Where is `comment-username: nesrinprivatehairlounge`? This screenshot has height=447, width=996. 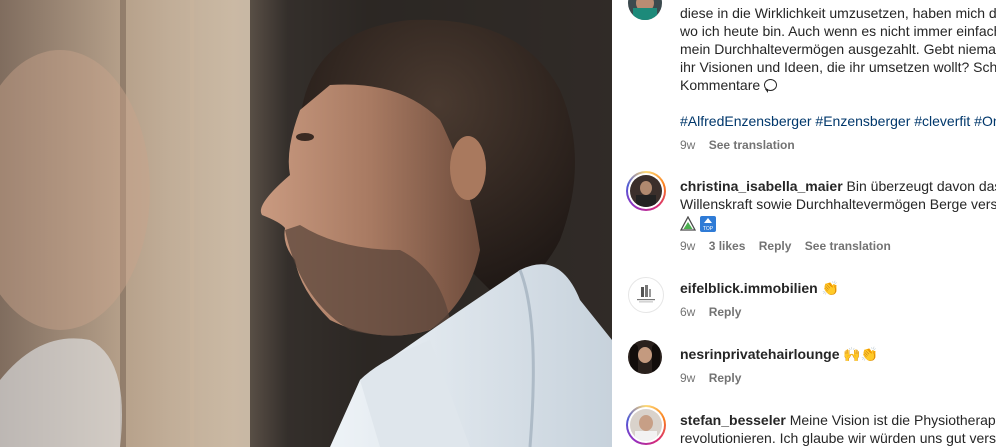
comment-username: nesrinprivatehairlounge is located at coordinates (759, 354).